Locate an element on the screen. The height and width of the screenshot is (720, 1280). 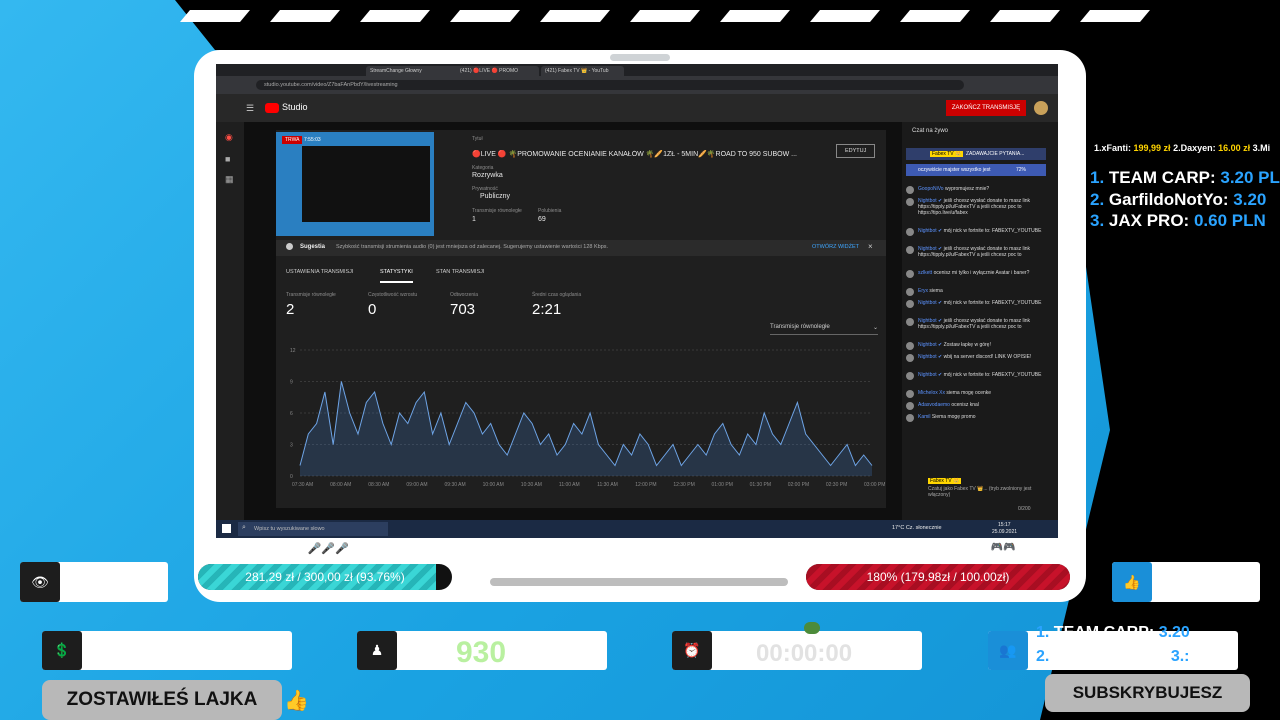
chat-body: ocenisz knal is located at coordinates (965, 405).